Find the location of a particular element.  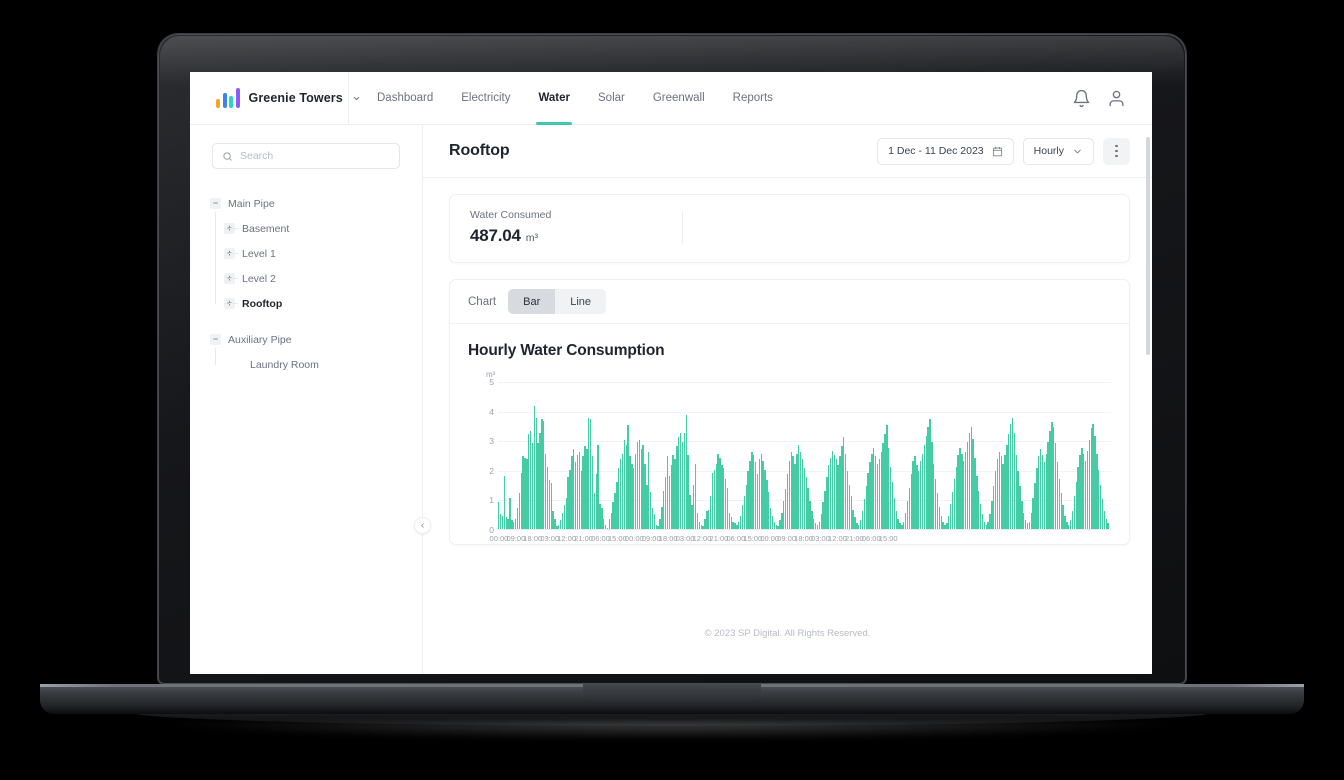

tree-node-label: Rooftop is located at coordinates (262, 303).